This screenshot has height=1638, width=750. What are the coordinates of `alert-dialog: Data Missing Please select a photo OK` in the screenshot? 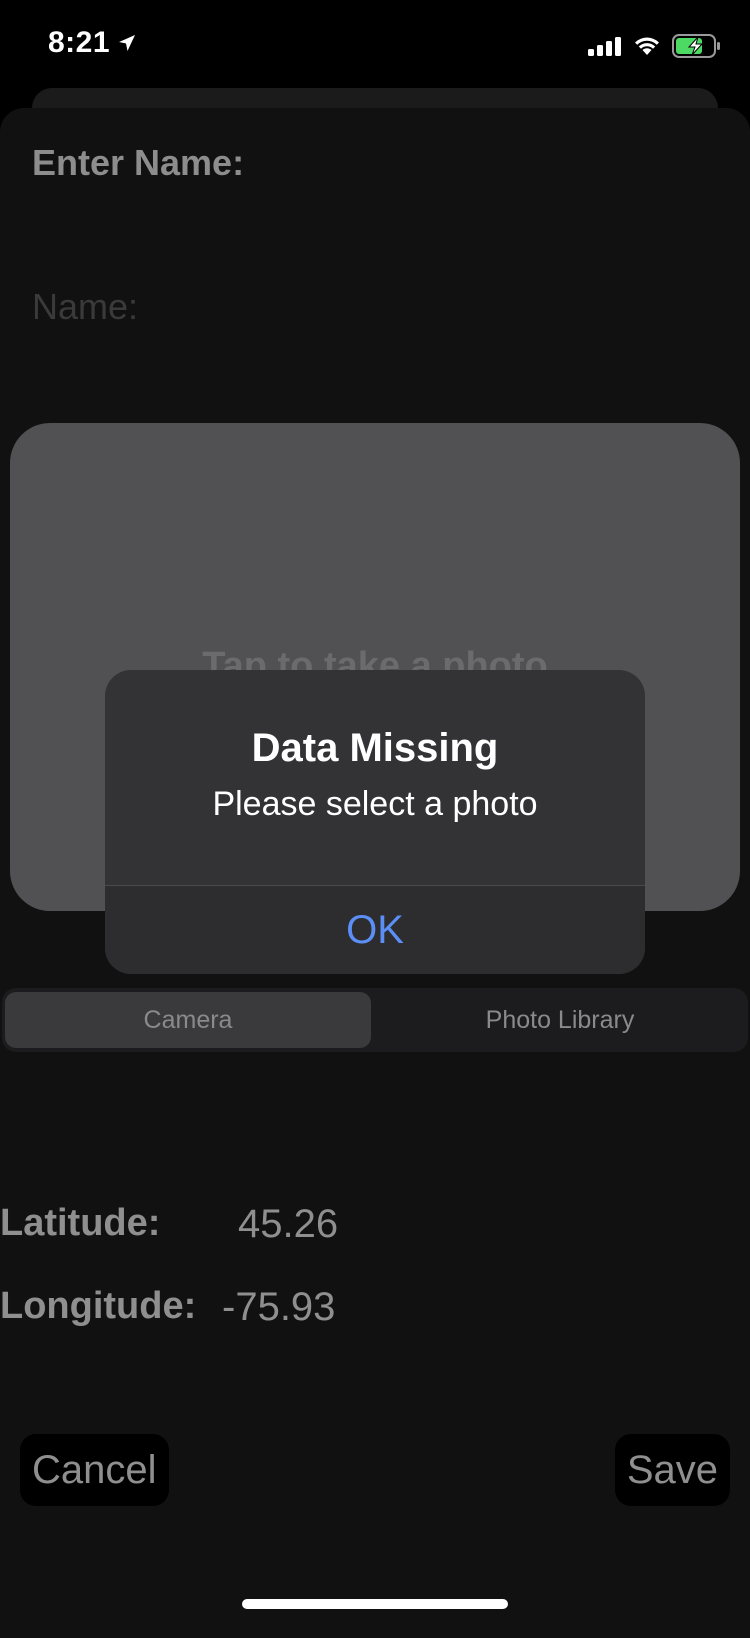 It's located at (375, 822).